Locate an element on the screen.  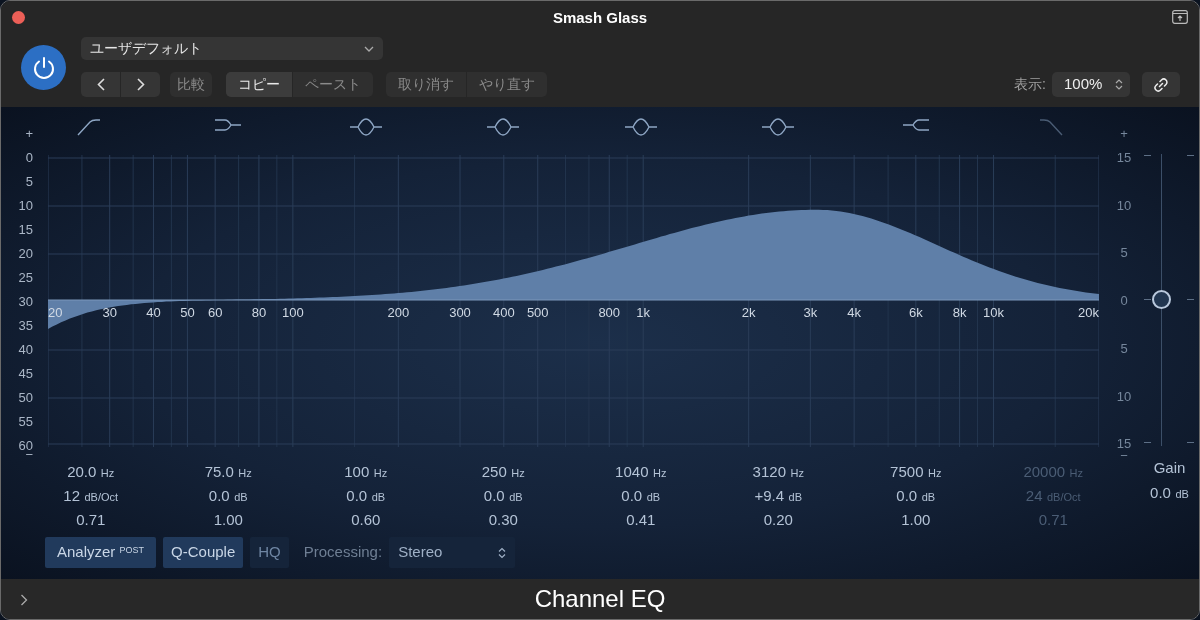
paste-button: ペースト is located at coordinates (332, 84).